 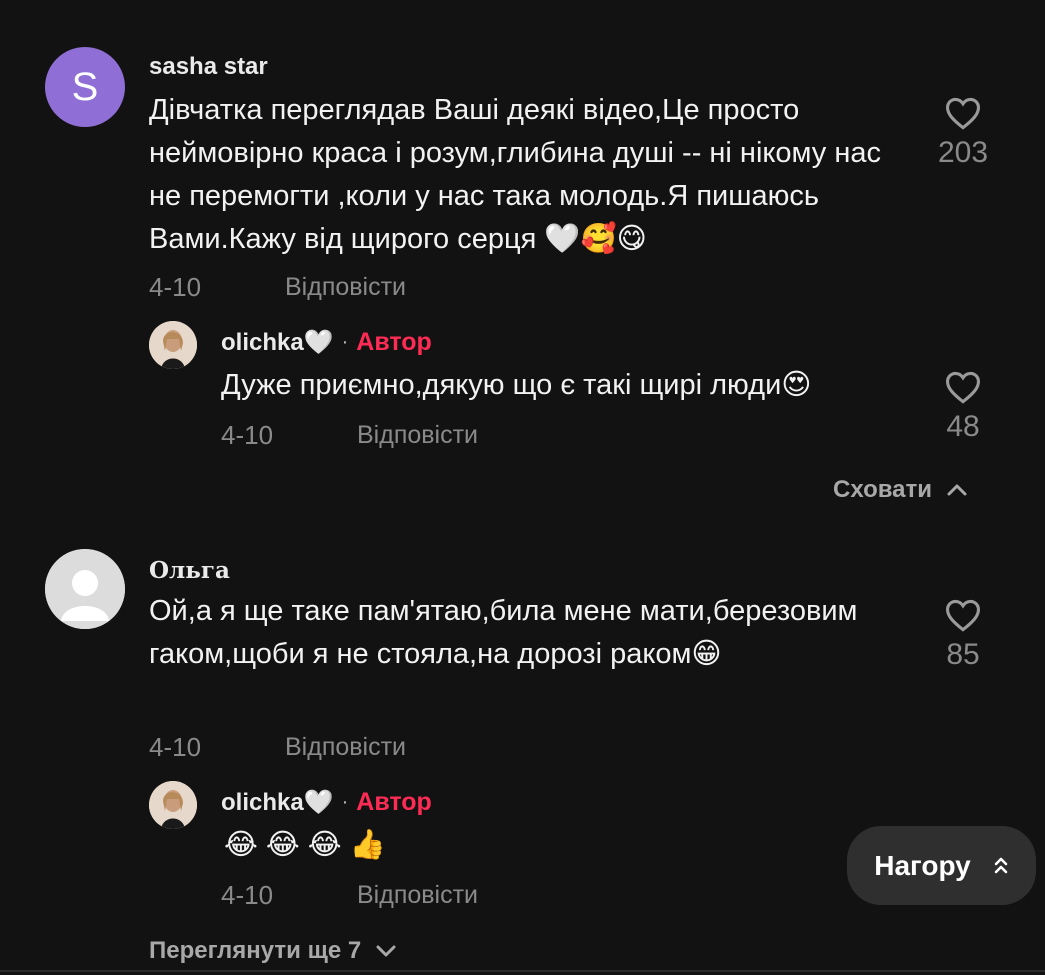 I want to click on double-chevron-up-icon, so click(x=1001, y=865).